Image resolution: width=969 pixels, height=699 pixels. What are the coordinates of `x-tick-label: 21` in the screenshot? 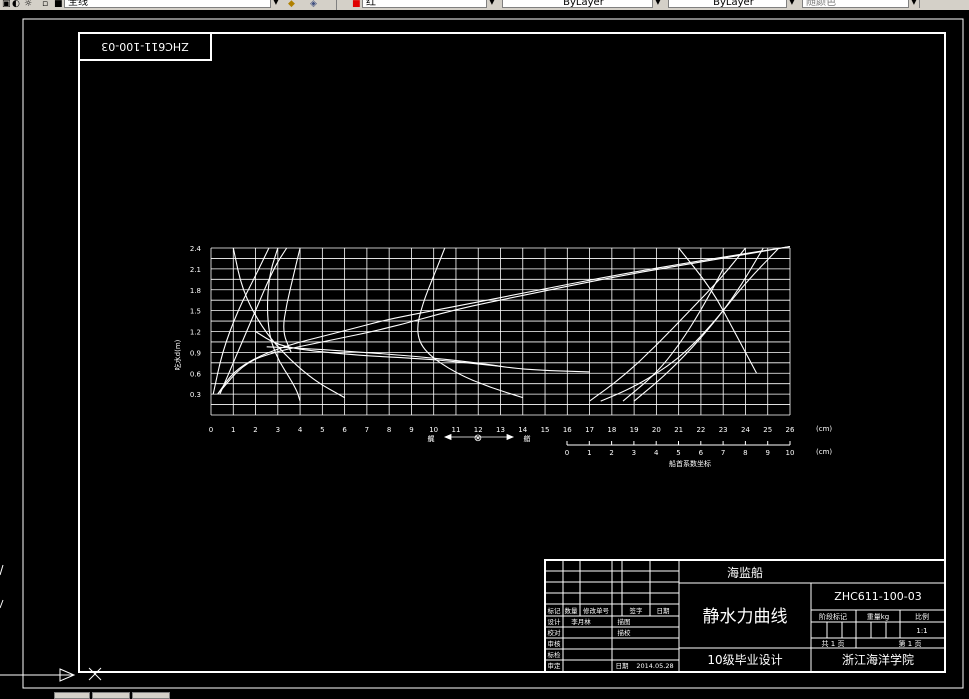 It's located at (678, 430).